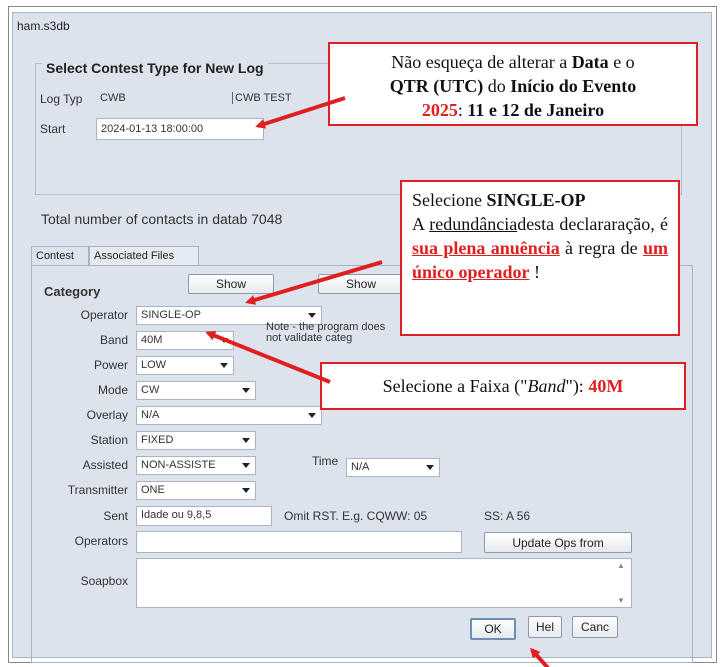  Describe the element at coordinates (115, 516) in the screenshot. I see `sent-label: Sent` at that location.